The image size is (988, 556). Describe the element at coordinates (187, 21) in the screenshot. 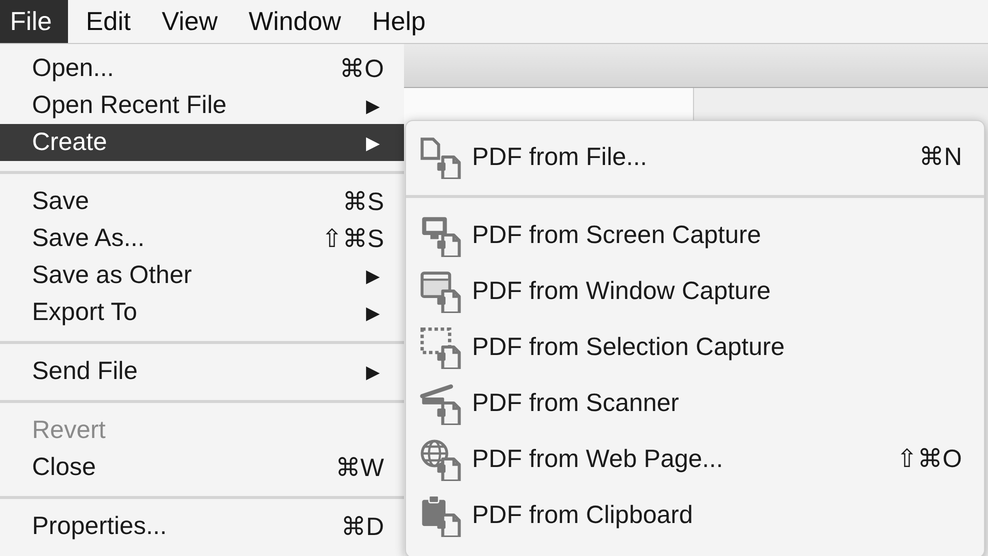

I see `menubar-item: View` at that location.